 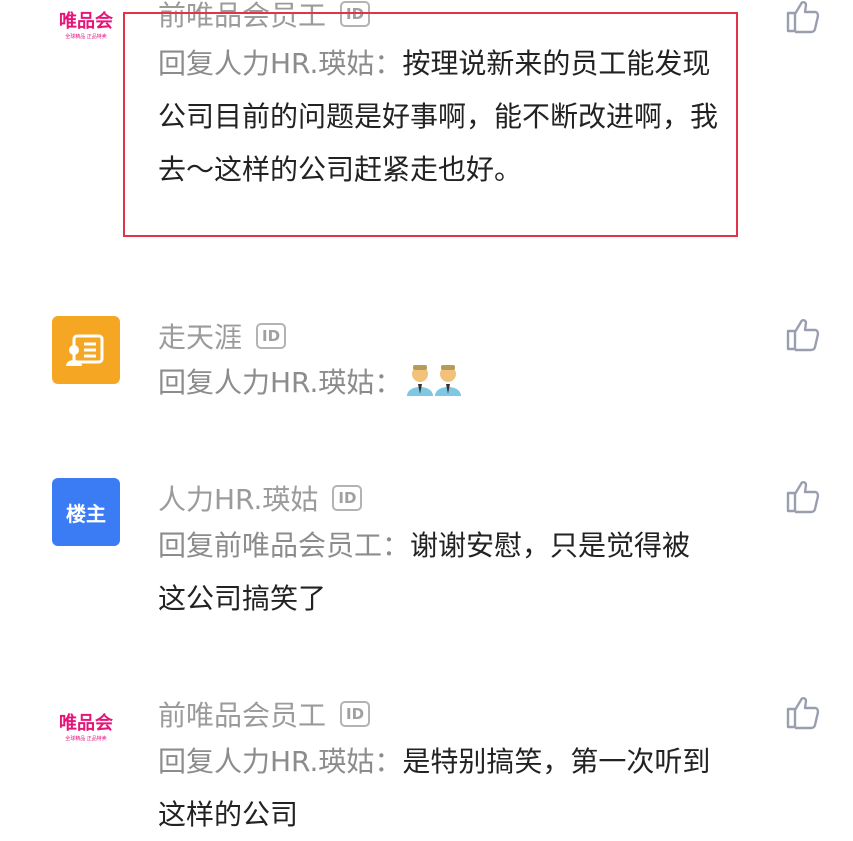 What do you see at coordinates (284, 545) in the screenshot?
I see `reply-prefix: 回复前唯品会员工：` at bounding box center [284, 545].